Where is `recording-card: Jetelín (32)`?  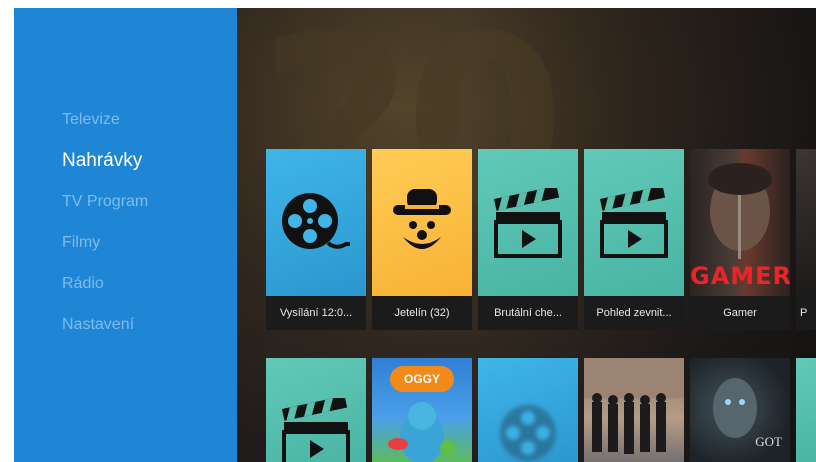 recording-card: Jetelín (32) is located at coordinates (422, 239).